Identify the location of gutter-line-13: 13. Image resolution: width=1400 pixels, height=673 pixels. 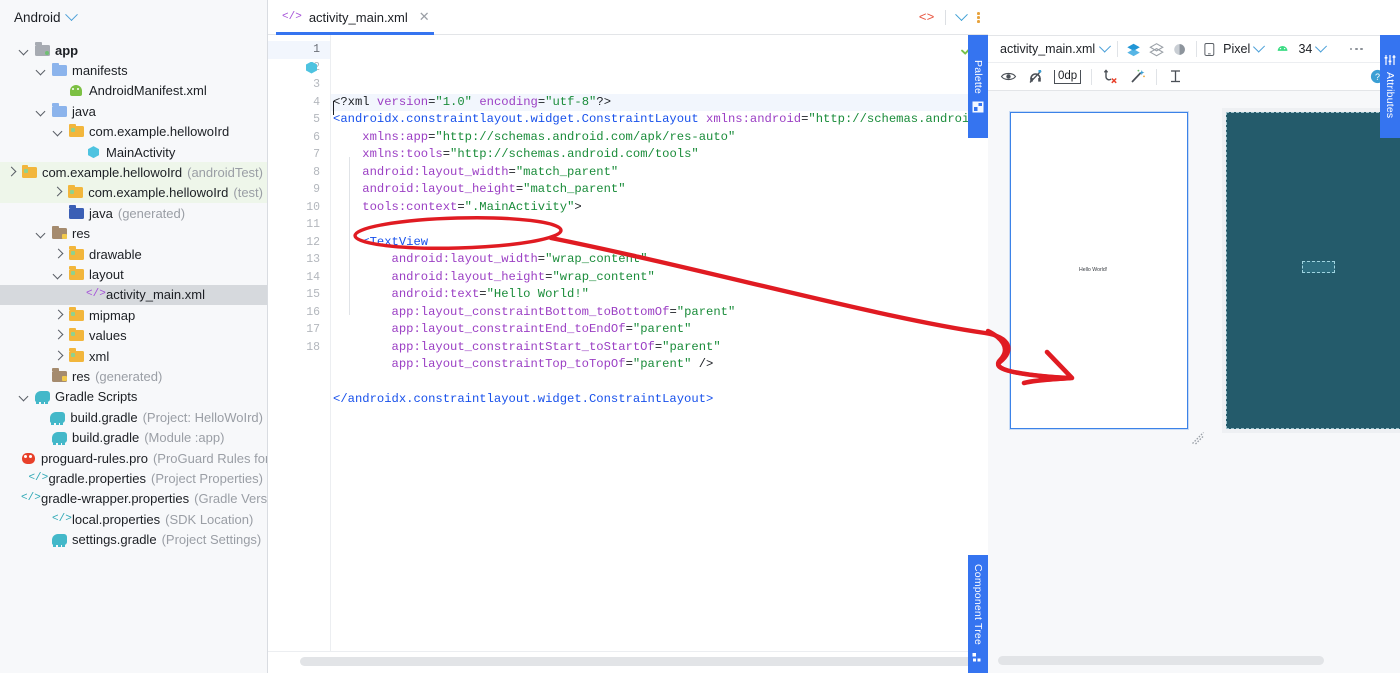
(299, 260).